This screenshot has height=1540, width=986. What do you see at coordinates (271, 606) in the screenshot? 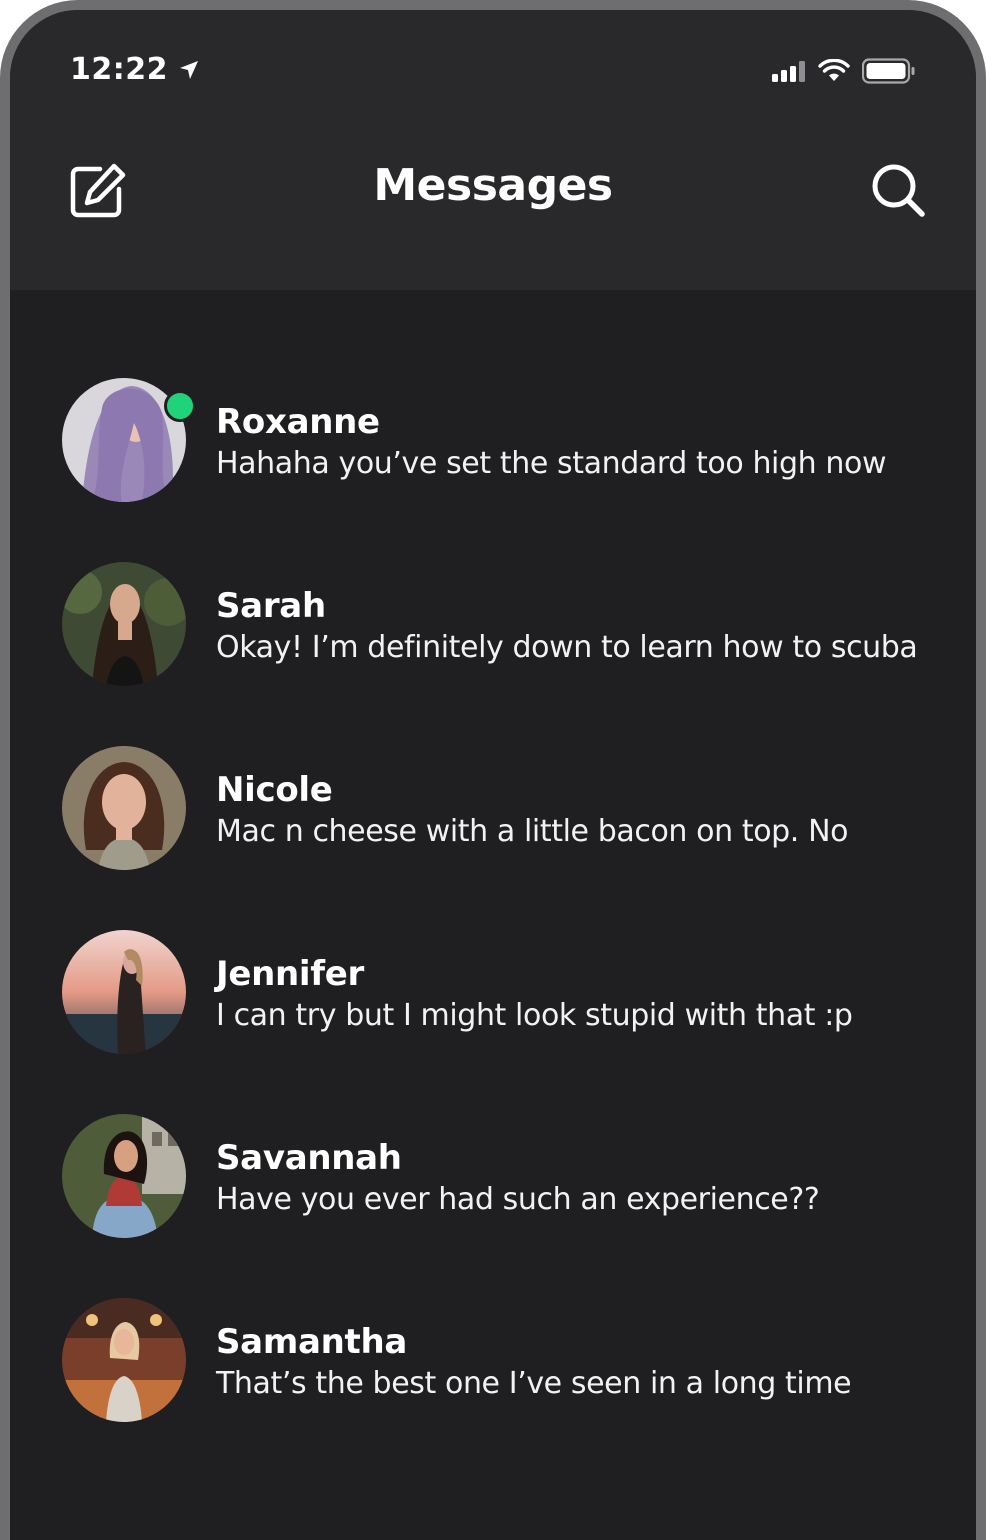
I see `contact-name: Sarah` at bounding box center [271, 606].